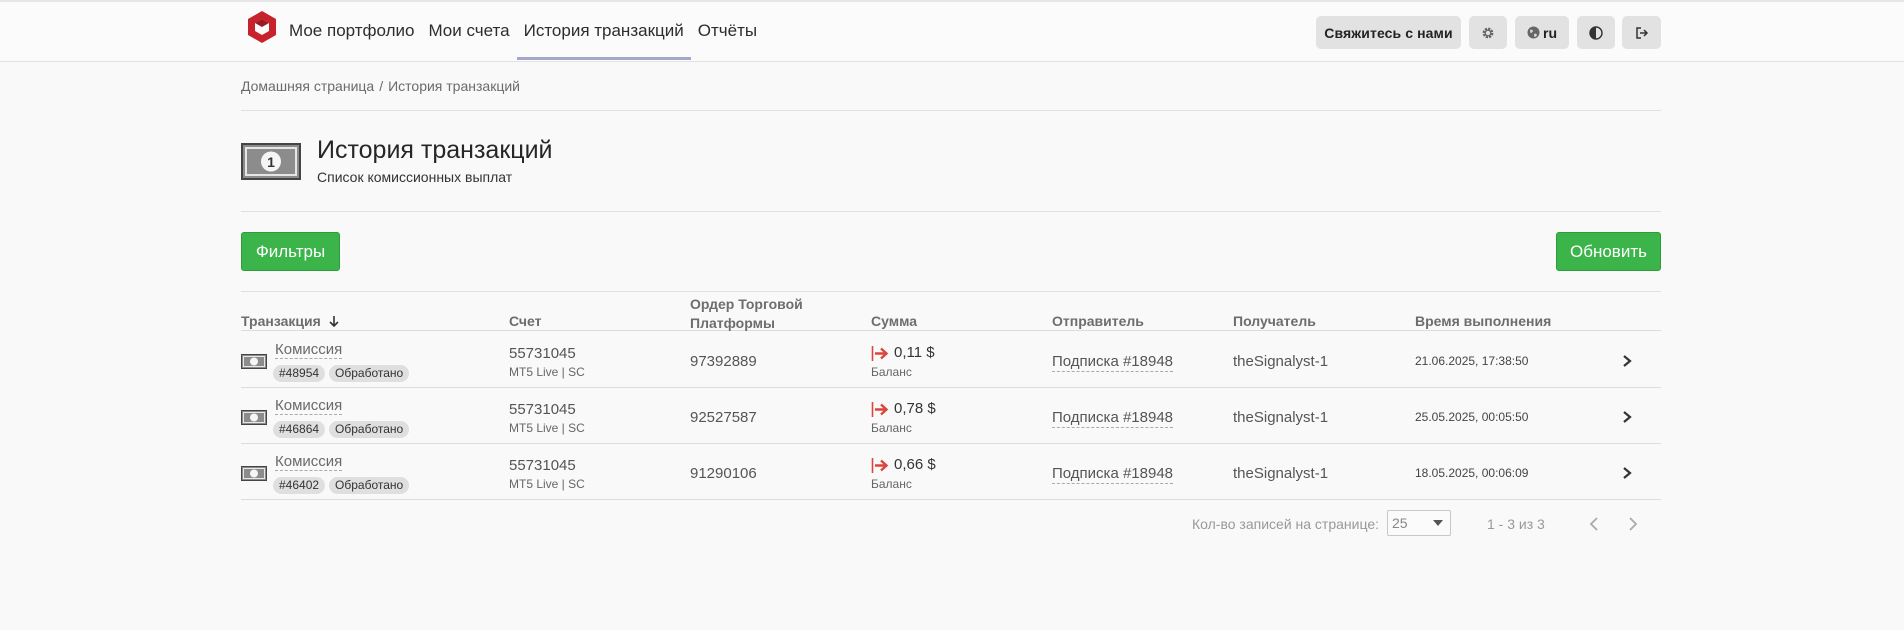 This screenshot has height=630, width=1904. Describe the element at coordinates (1472, 417) in the screenshot. I see `execution-time: 25.05.2025, 00:05:50` at that location.